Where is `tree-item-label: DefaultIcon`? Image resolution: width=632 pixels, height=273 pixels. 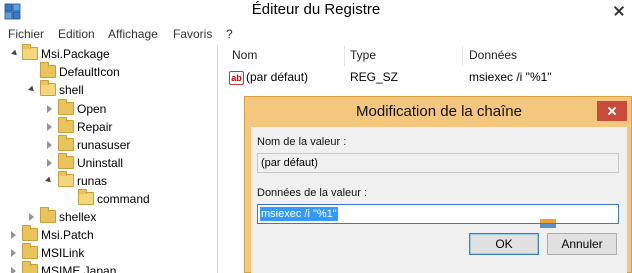
tree-item-label: DefaultIcon is located at coordinates (89, 72).